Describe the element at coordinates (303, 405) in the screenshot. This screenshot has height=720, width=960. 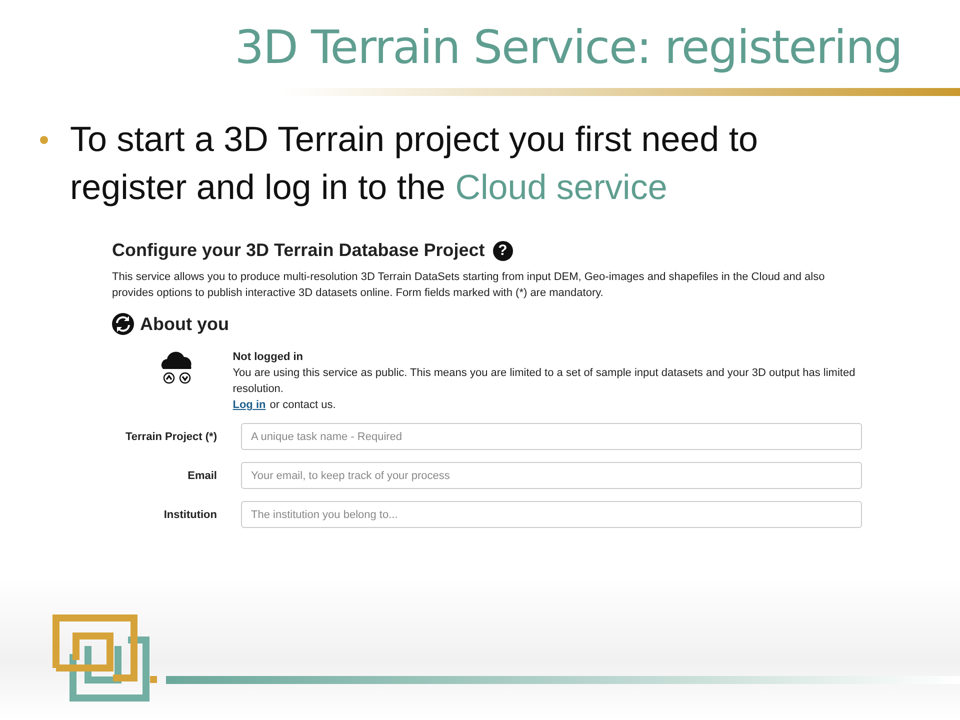
I see `contact-text: or contact us.` at that location.